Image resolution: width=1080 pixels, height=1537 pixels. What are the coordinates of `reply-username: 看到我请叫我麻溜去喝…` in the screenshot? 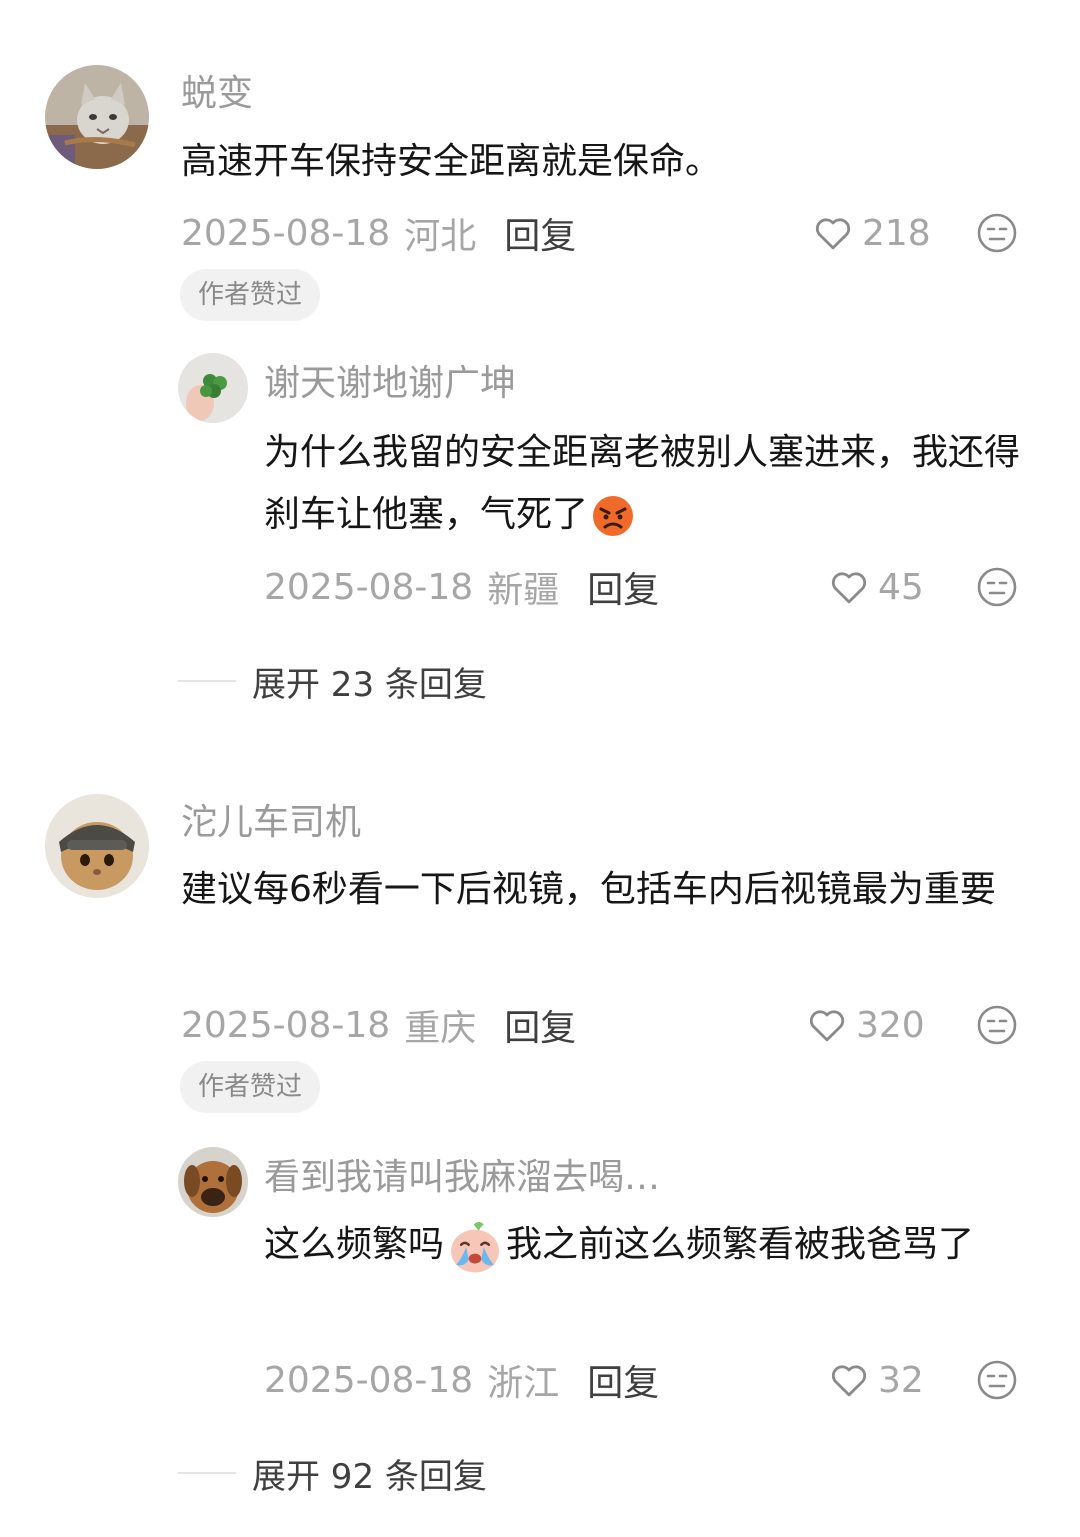 It's located at (462, 1178).